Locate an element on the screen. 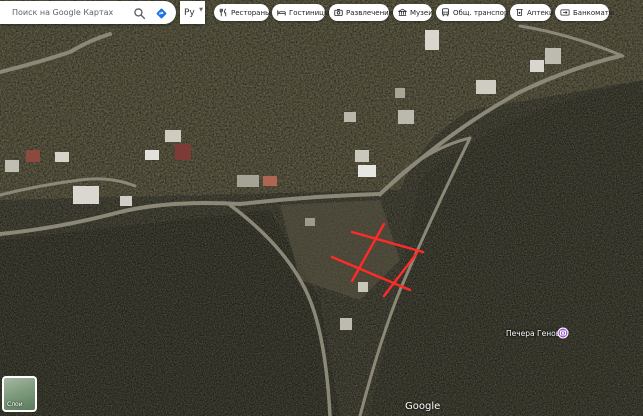 The height and width of the screenshot is (416, 643). search-input is located at coordinates (71, 12).